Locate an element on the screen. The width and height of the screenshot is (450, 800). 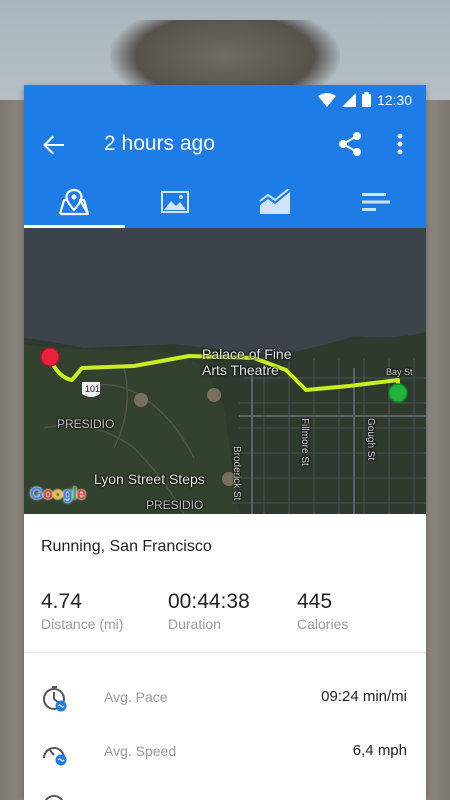
stat-calories: 445 Calories is located at coordinates (322, 611).